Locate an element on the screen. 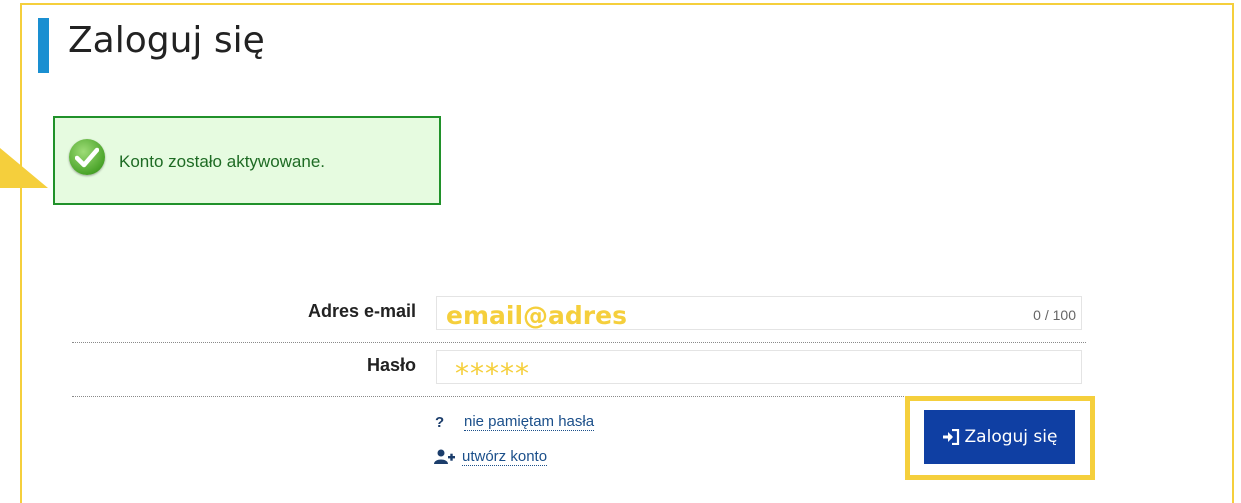 The image size is (1241, 503). check-circle-icon is located at coordinates (87, 157).